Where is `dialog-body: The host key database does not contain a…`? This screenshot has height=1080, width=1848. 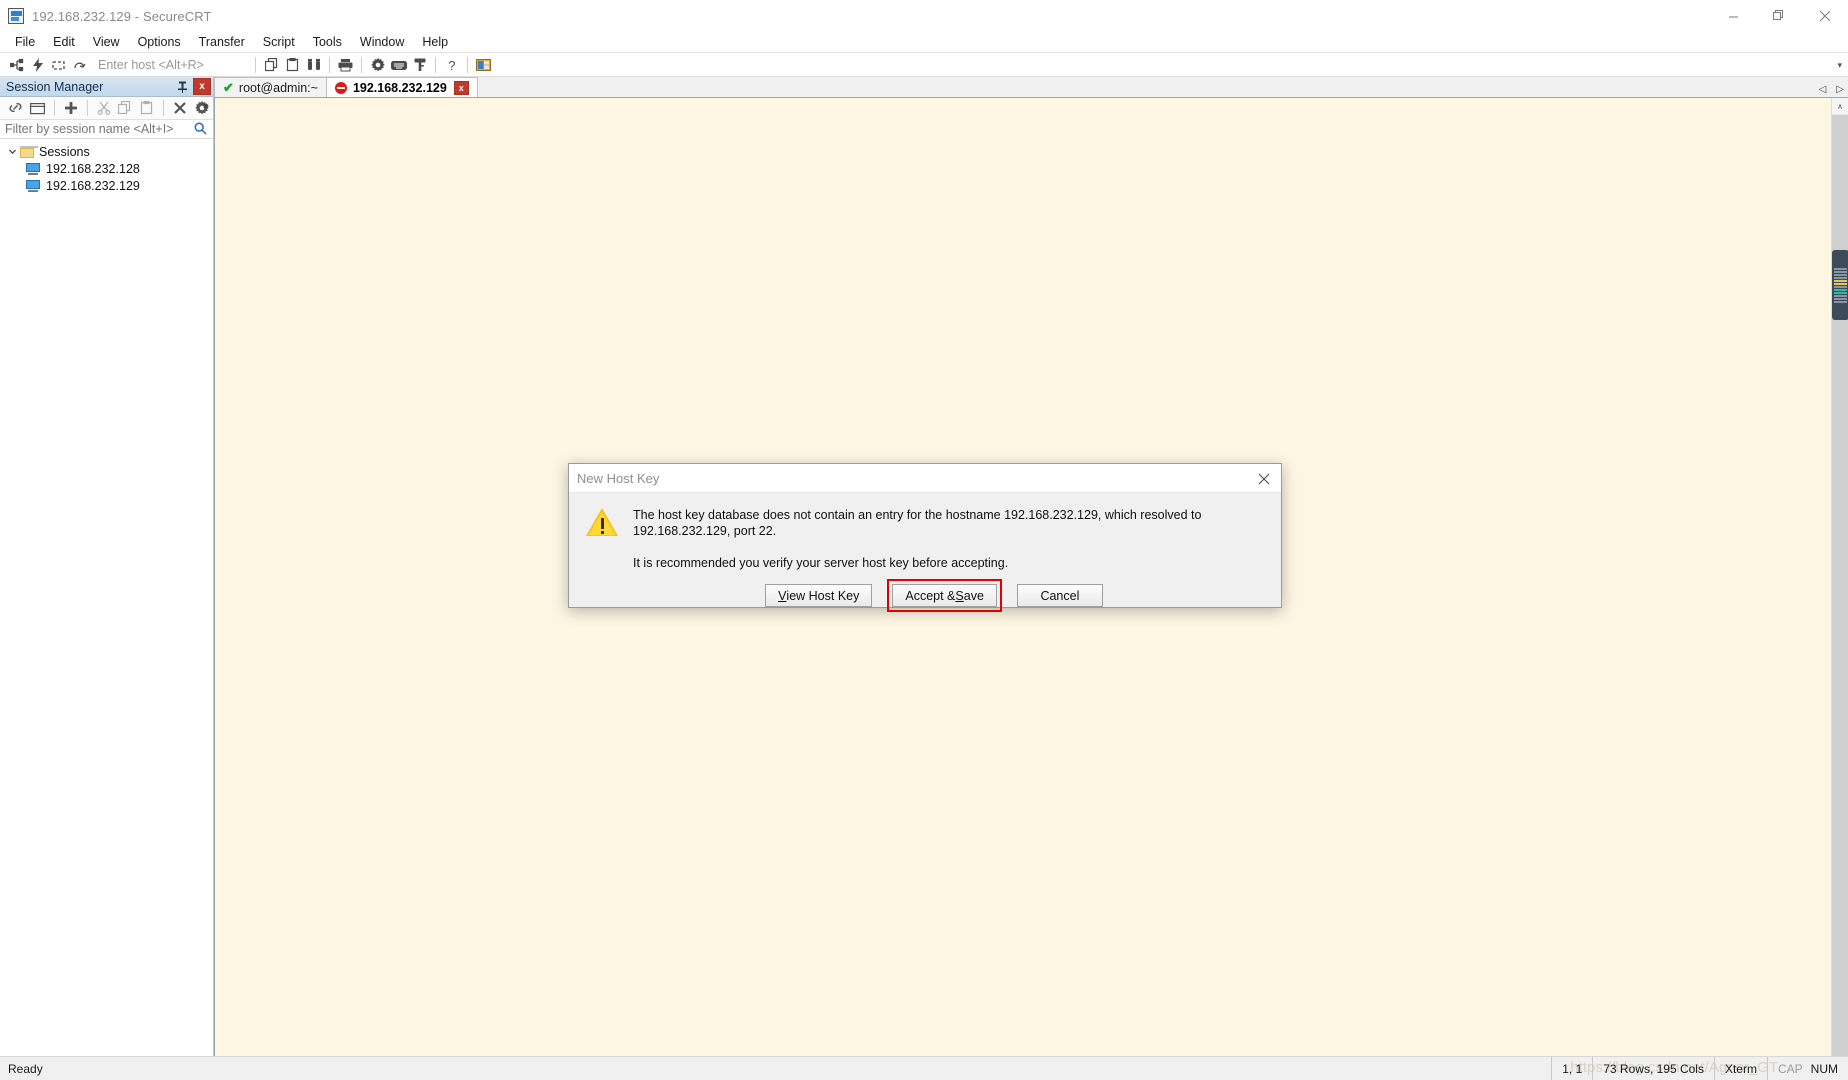
dialog-body: The host key database does not contain a… is located at coordinates (925, 532).